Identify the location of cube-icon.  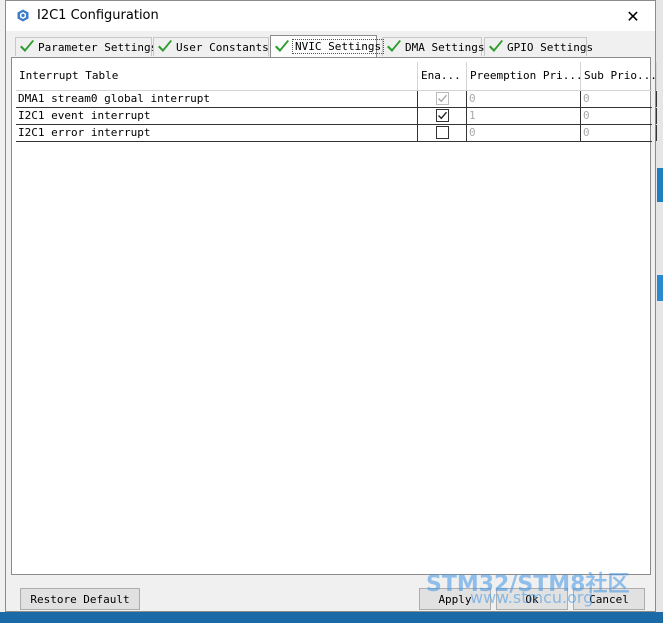
(23, 15).